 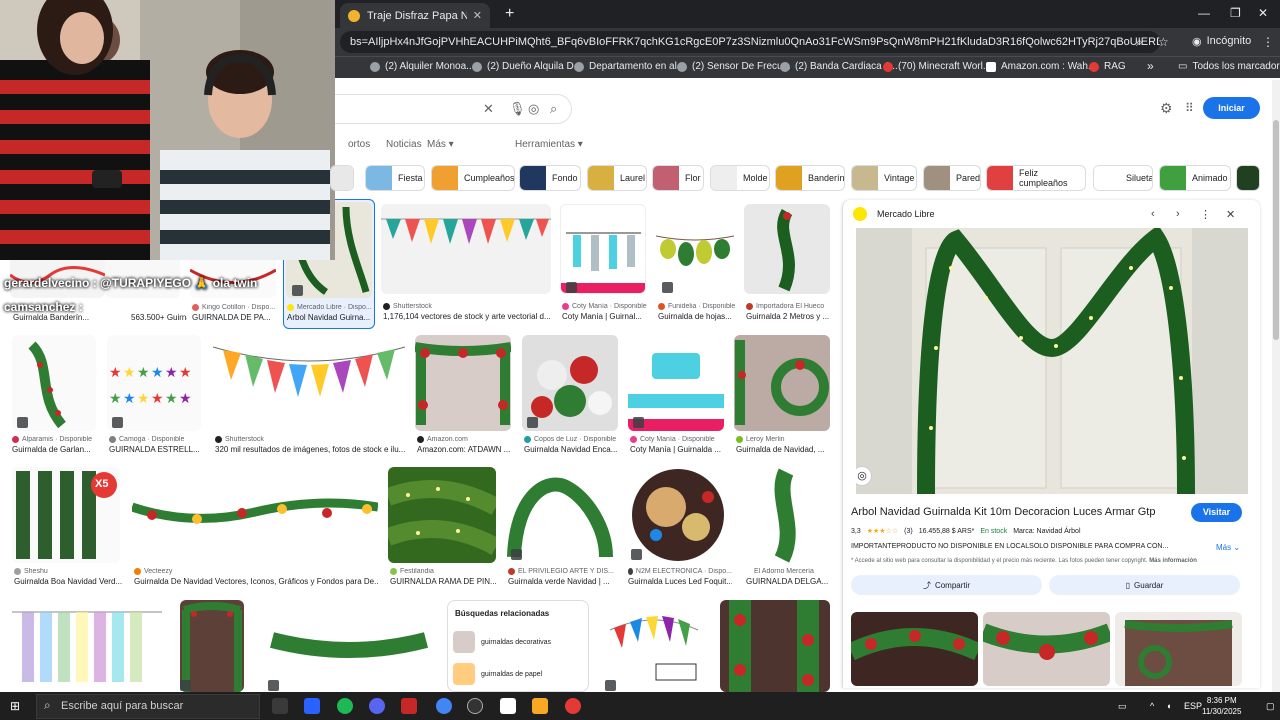 I want to click on next-icon: ›, so click(x=1178, y=214).